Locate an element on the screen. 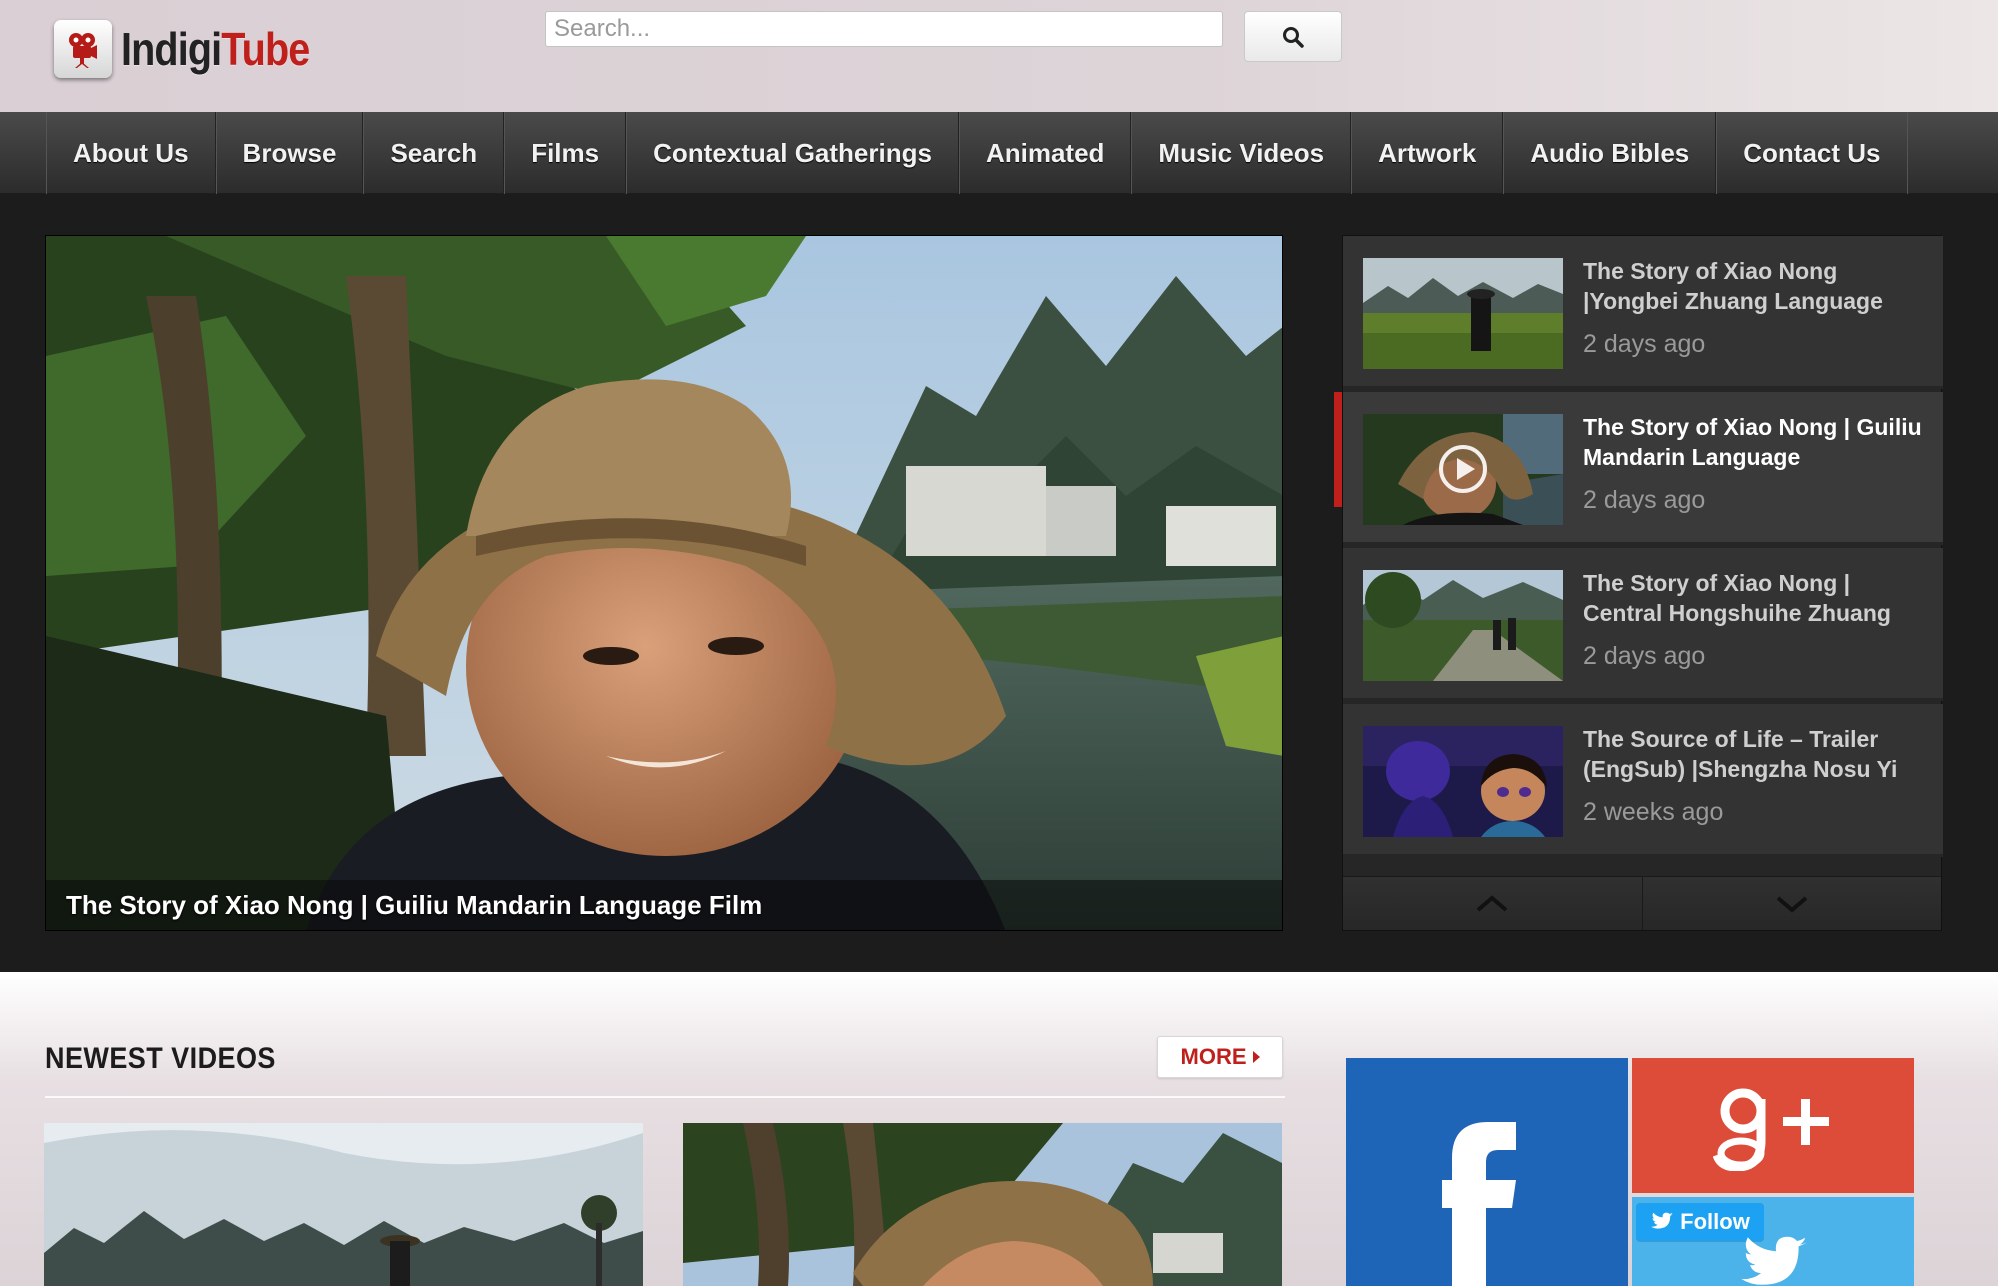  site-header: IndigiTube is located at coordinates (999, 56).